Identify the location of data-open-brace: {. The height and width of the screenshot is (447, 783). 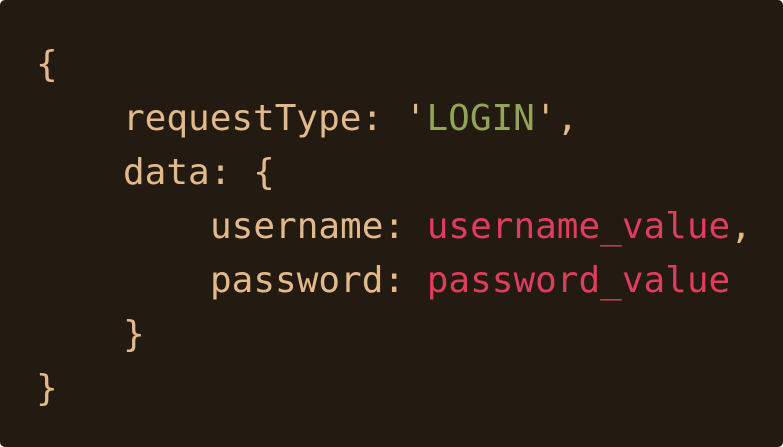
(264, 172).